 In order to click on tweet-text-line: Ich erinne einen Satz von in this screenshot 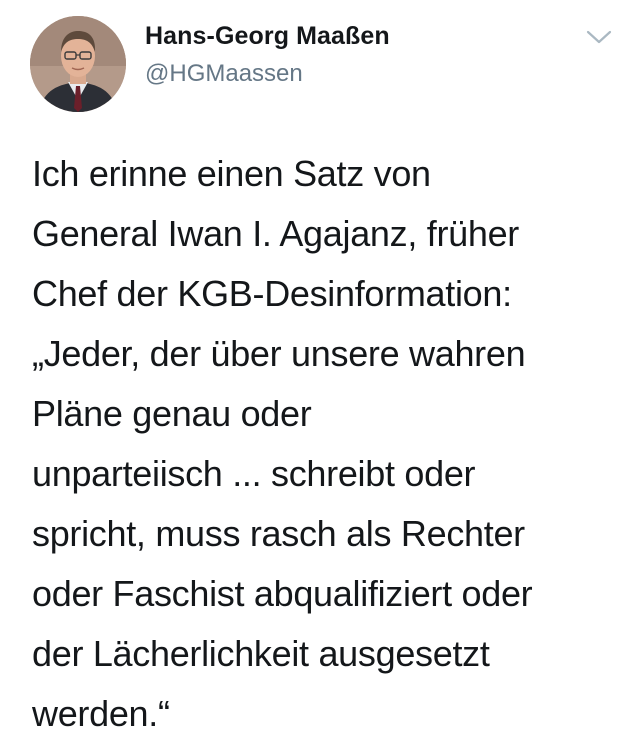, I will do `click(231, 173)`.